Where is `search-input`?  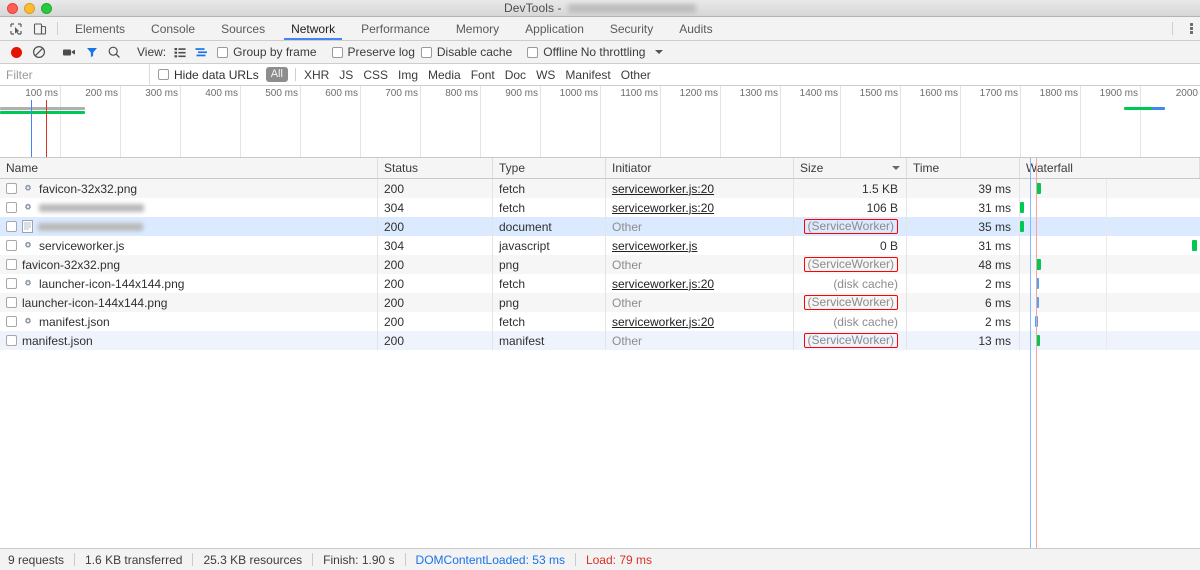 search-input is located at coordinates (75, 74).